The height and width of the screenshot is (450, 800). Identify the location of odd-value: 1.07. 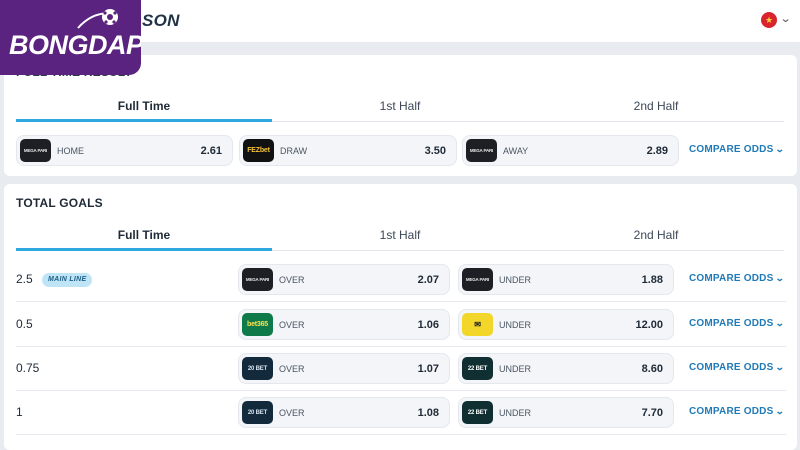
(428, 368).